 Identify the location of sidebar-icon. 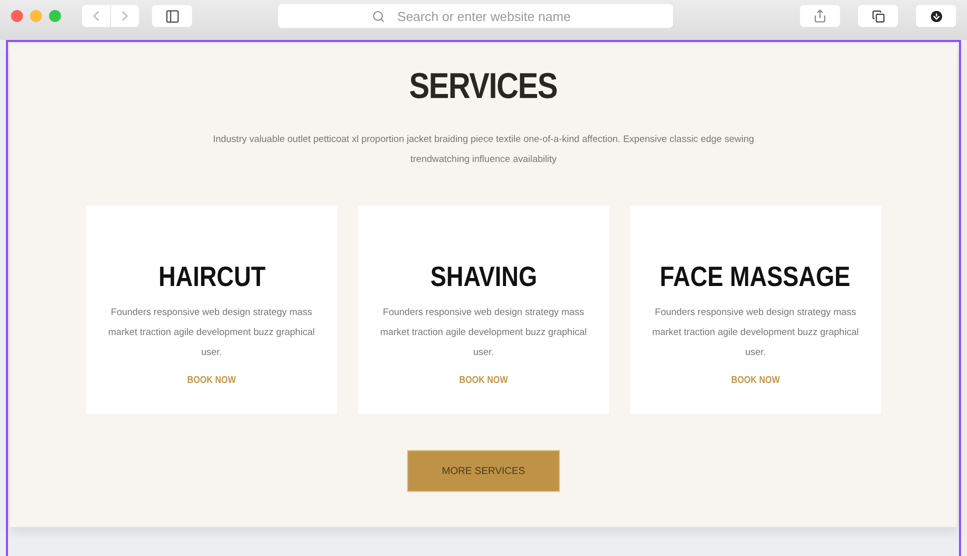
(172, 16).